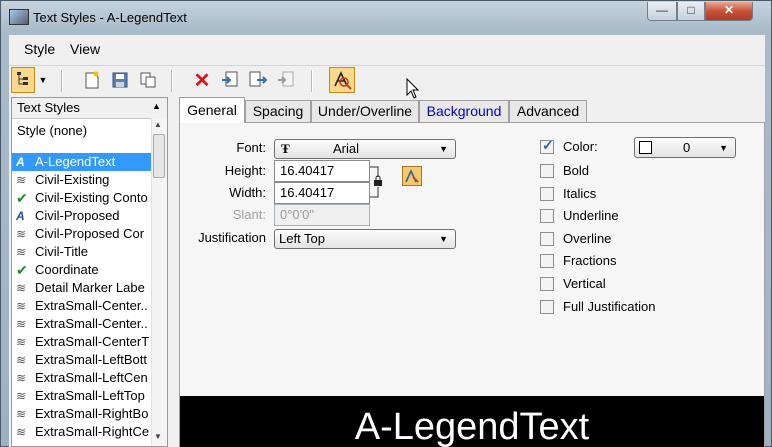 The width and height of the screenshot is (772, 447). I want to click on color-dropdown: 0 ▼, so click(685, 147).